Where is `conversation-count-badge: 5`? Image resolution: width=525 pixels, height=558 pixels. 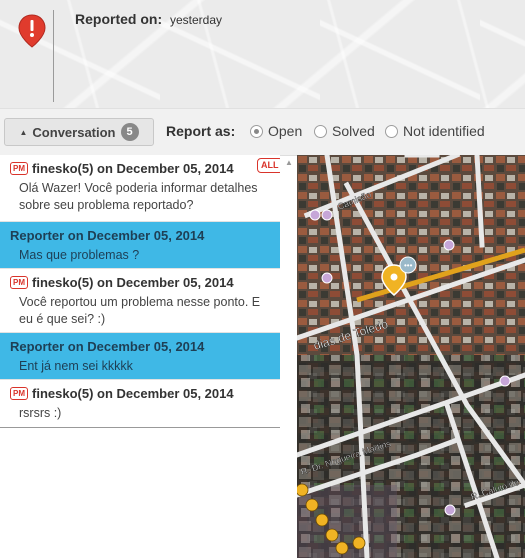
conversation-count-badge: 5 is located at coordinates (129, 132).